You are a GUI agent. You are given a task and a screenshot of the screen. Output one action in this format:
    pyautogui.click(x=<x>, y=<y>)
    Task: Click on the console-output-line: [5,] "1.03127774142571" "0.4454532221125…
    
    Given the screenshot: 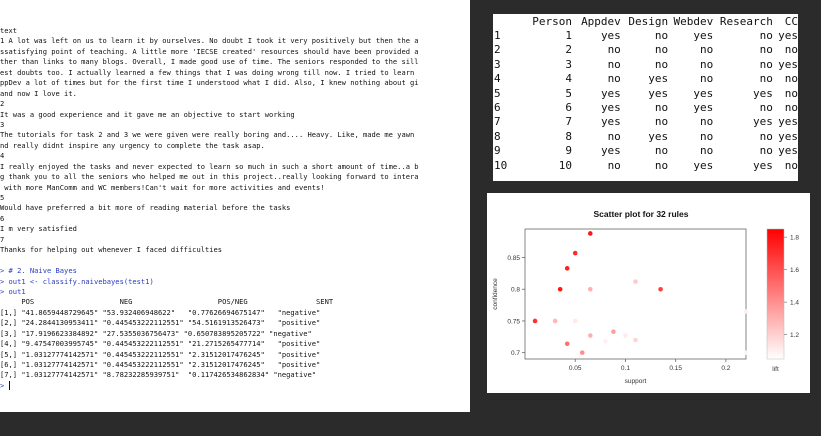 What is the action you would take?
    pyautogui.click(x=160, y=354)
    